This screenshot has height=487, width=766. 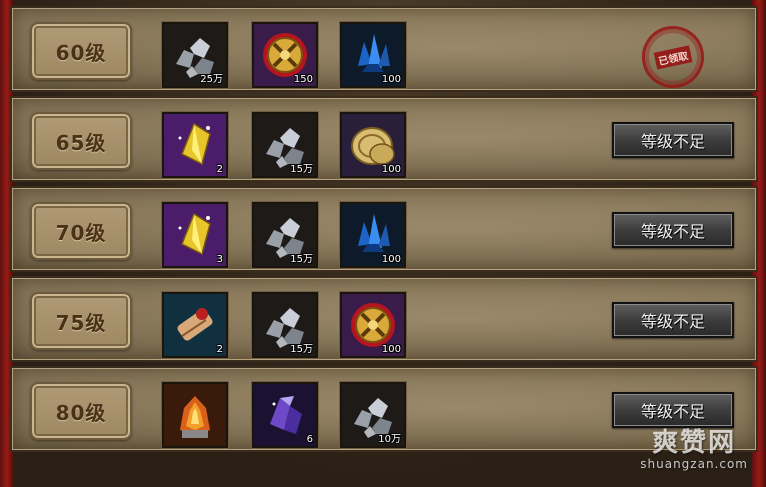 I want to click on level-label: 70级, so click(x=81, y=232).